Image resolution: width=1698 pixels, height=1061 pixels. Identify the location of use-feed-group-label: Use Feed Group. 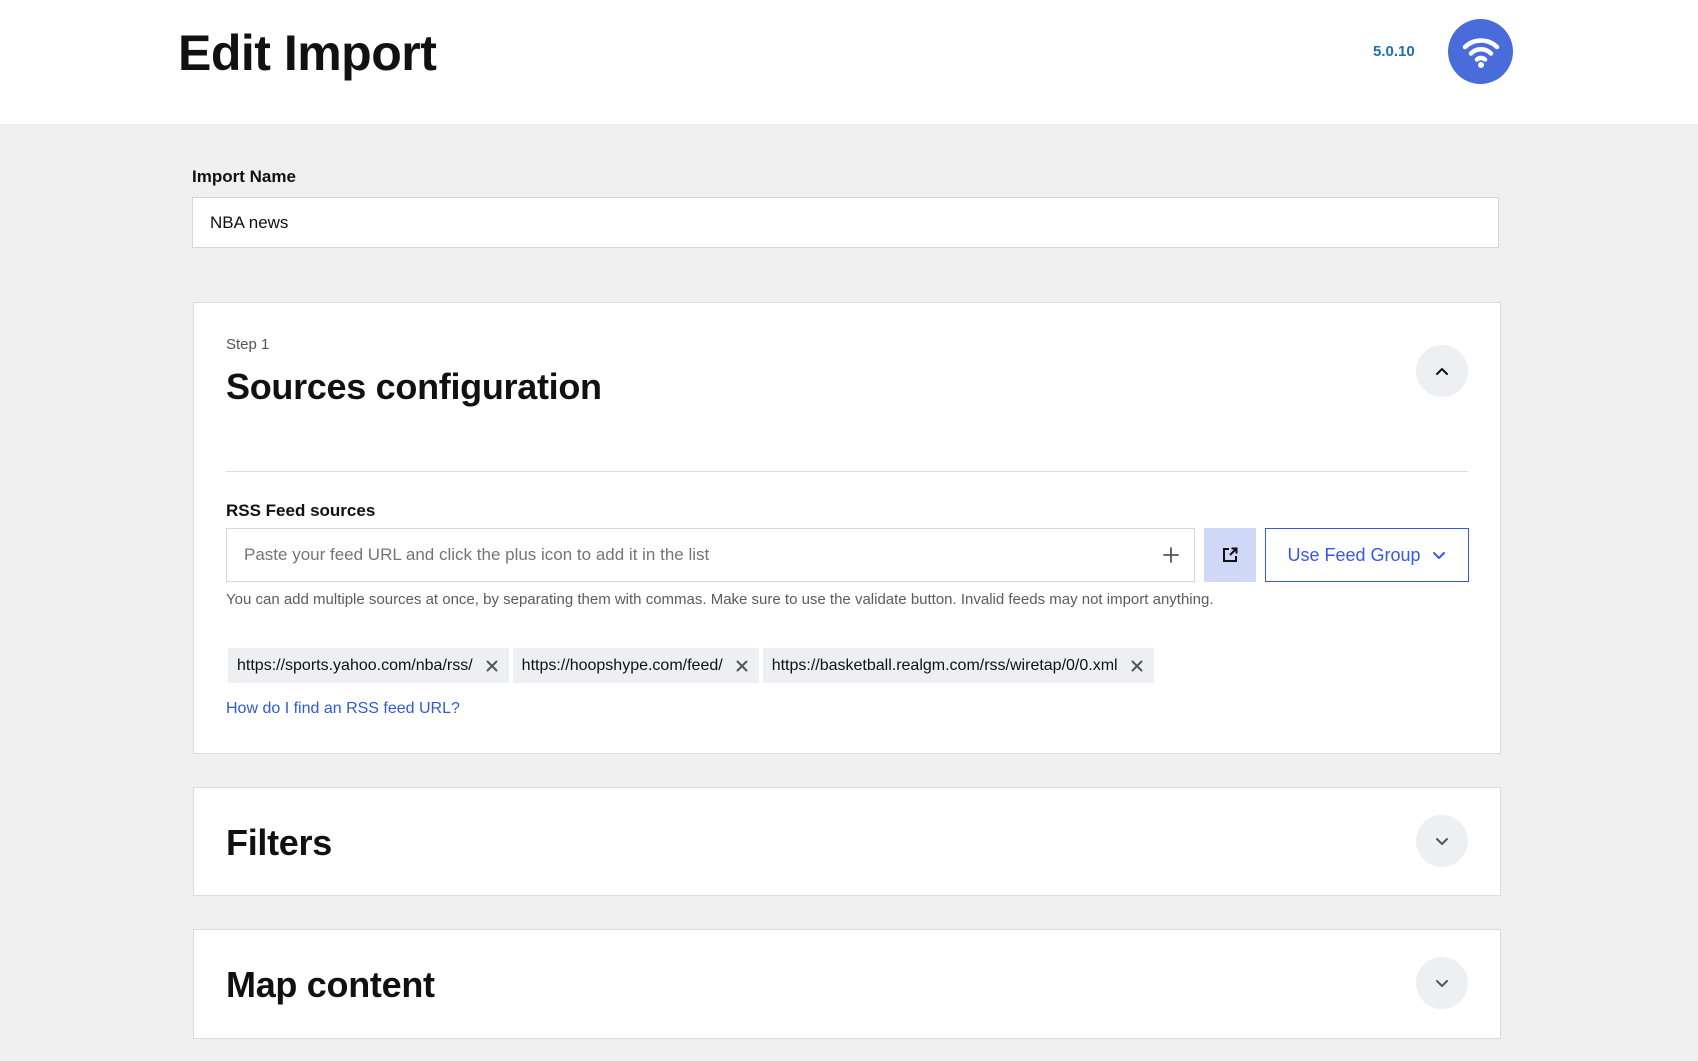
(1354, 554).